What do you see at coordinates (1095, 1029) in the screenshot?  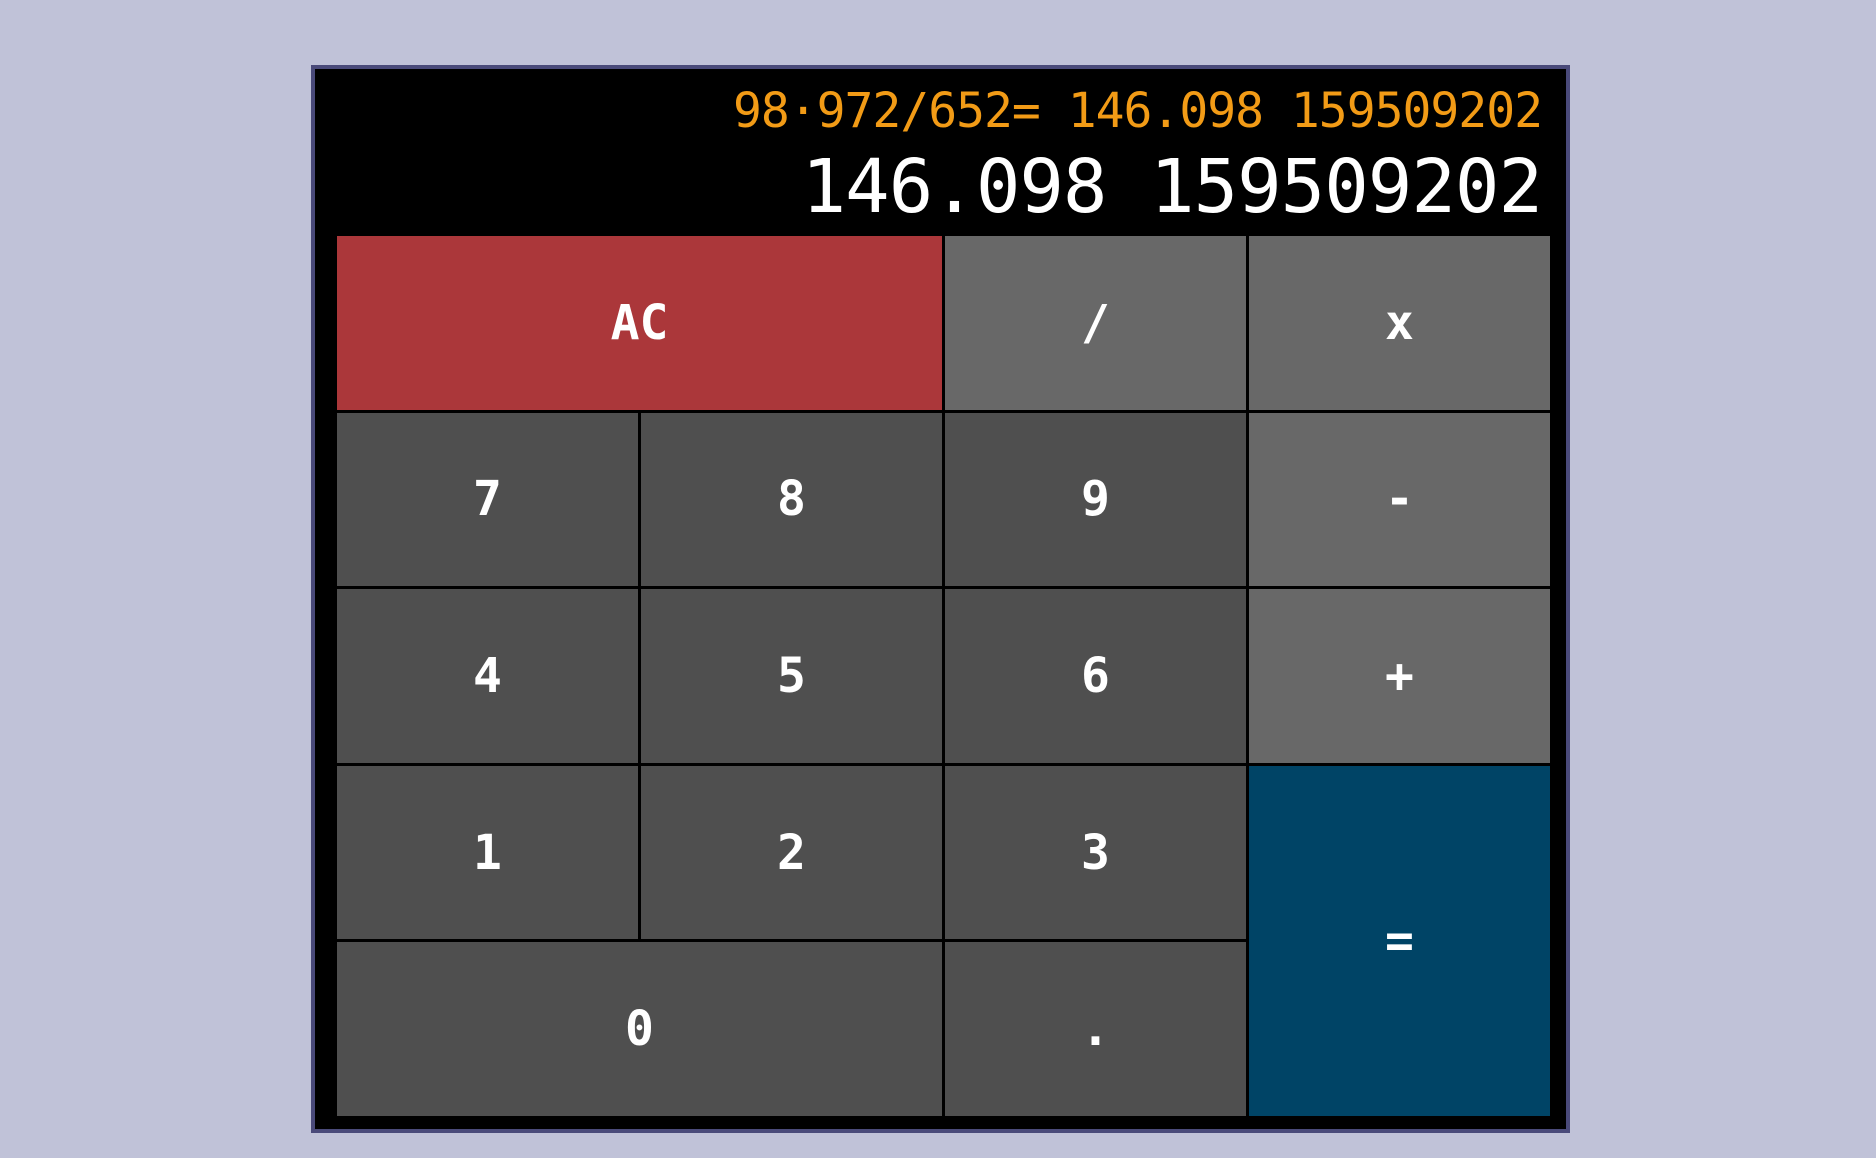 I see `decimal-button: .` at bounding box center [1095, 1029].